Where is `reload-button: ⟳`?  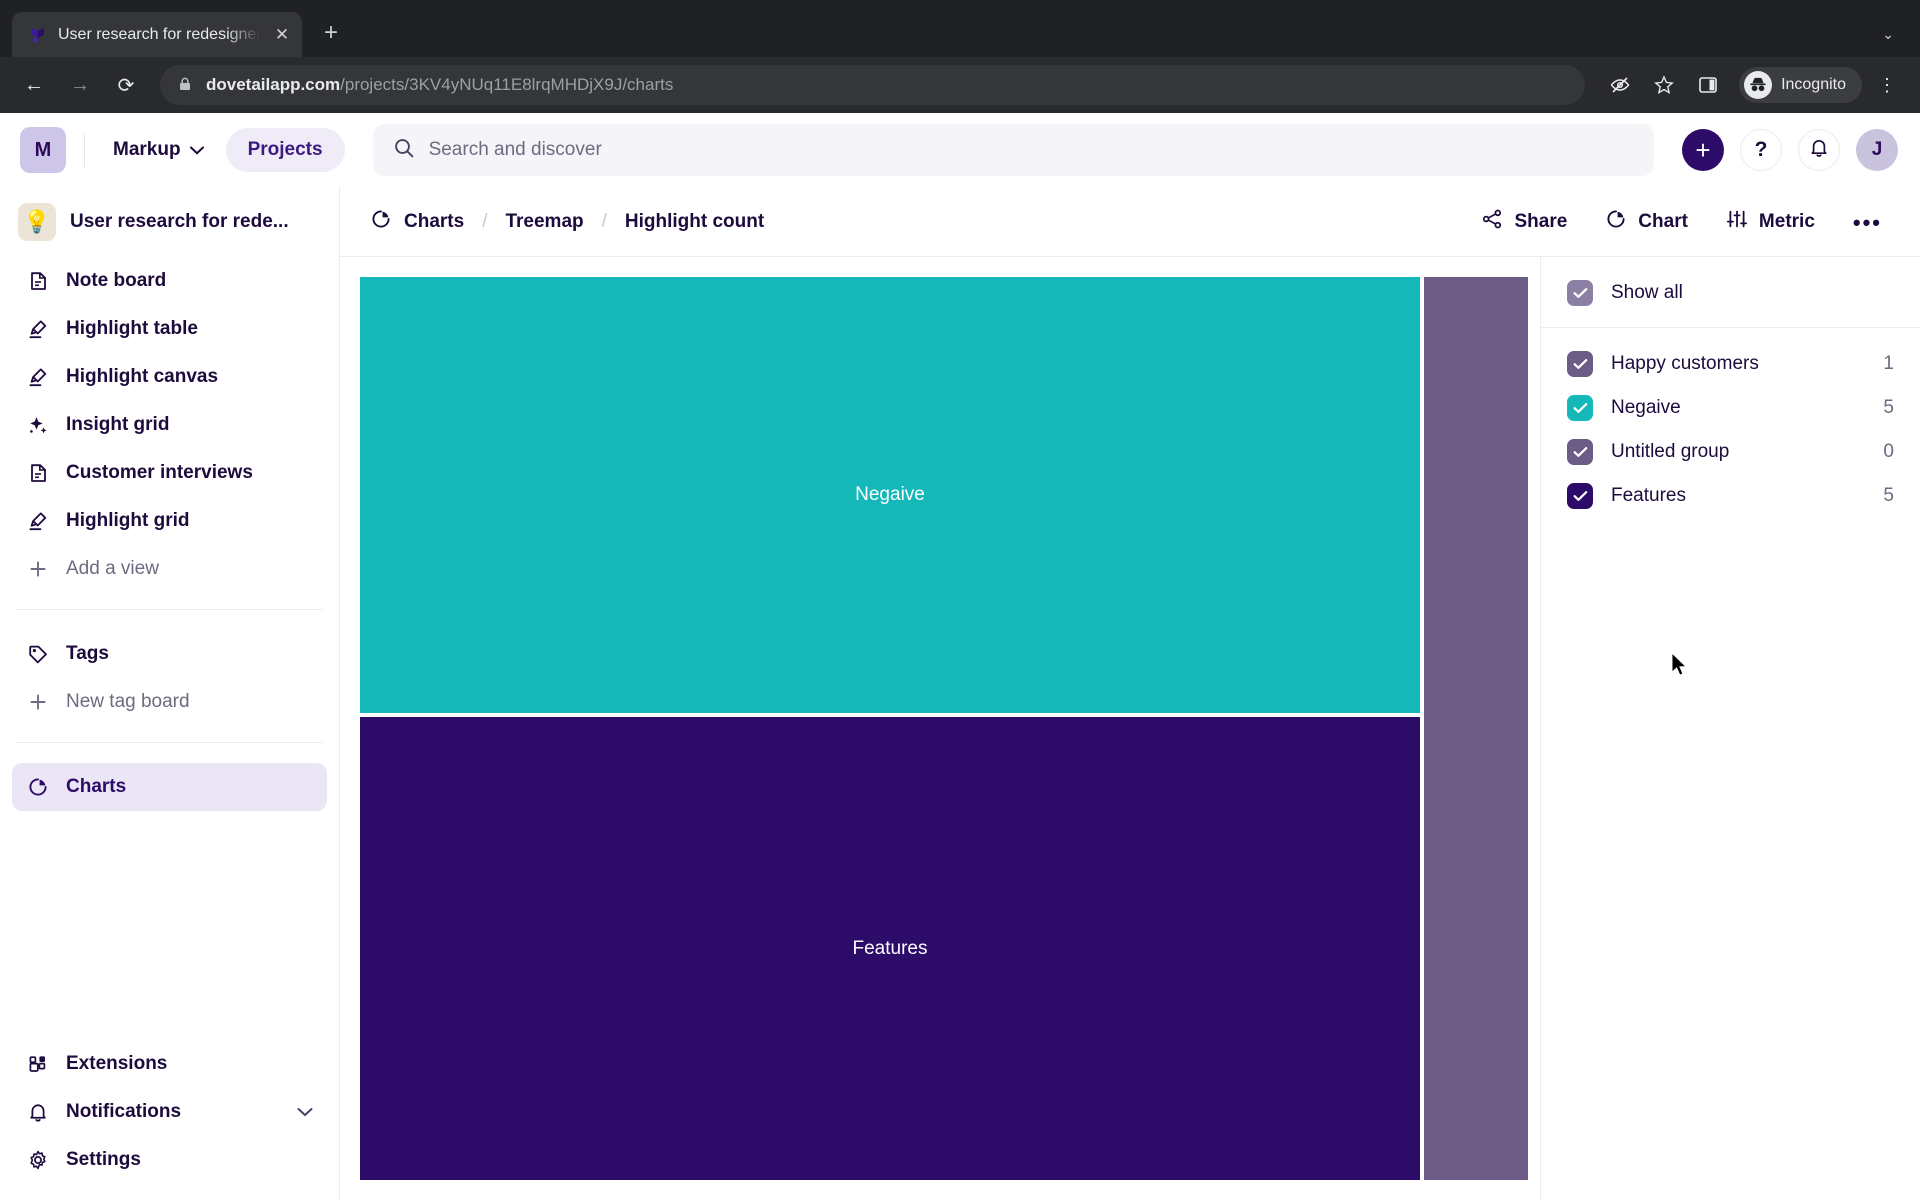 reload-button: ⟳ is located at coordinates (126, 85).